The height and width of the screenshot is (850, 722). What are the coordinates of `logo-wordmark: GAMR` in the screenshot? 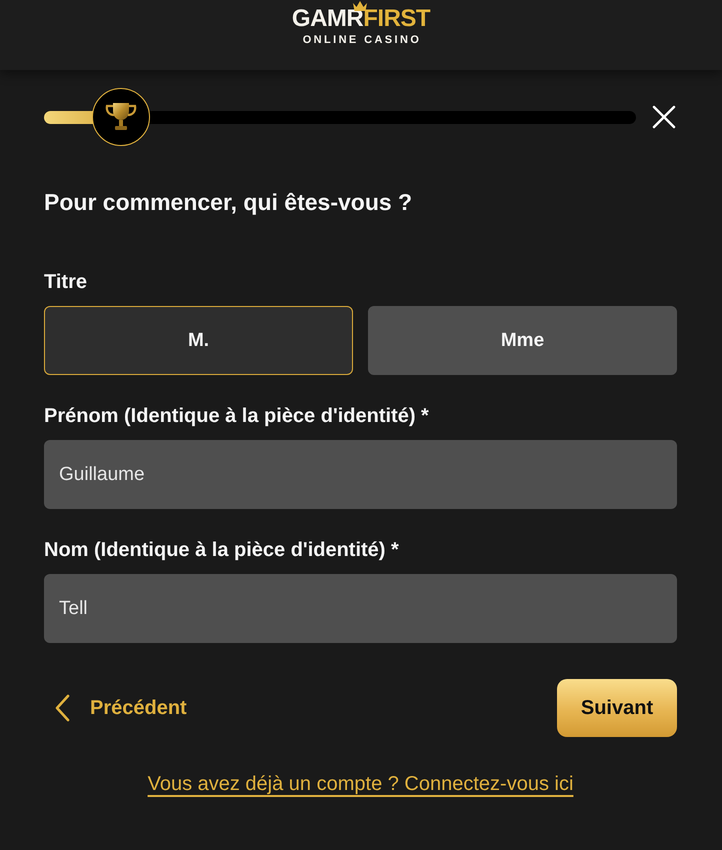 It's located at (328, 19).